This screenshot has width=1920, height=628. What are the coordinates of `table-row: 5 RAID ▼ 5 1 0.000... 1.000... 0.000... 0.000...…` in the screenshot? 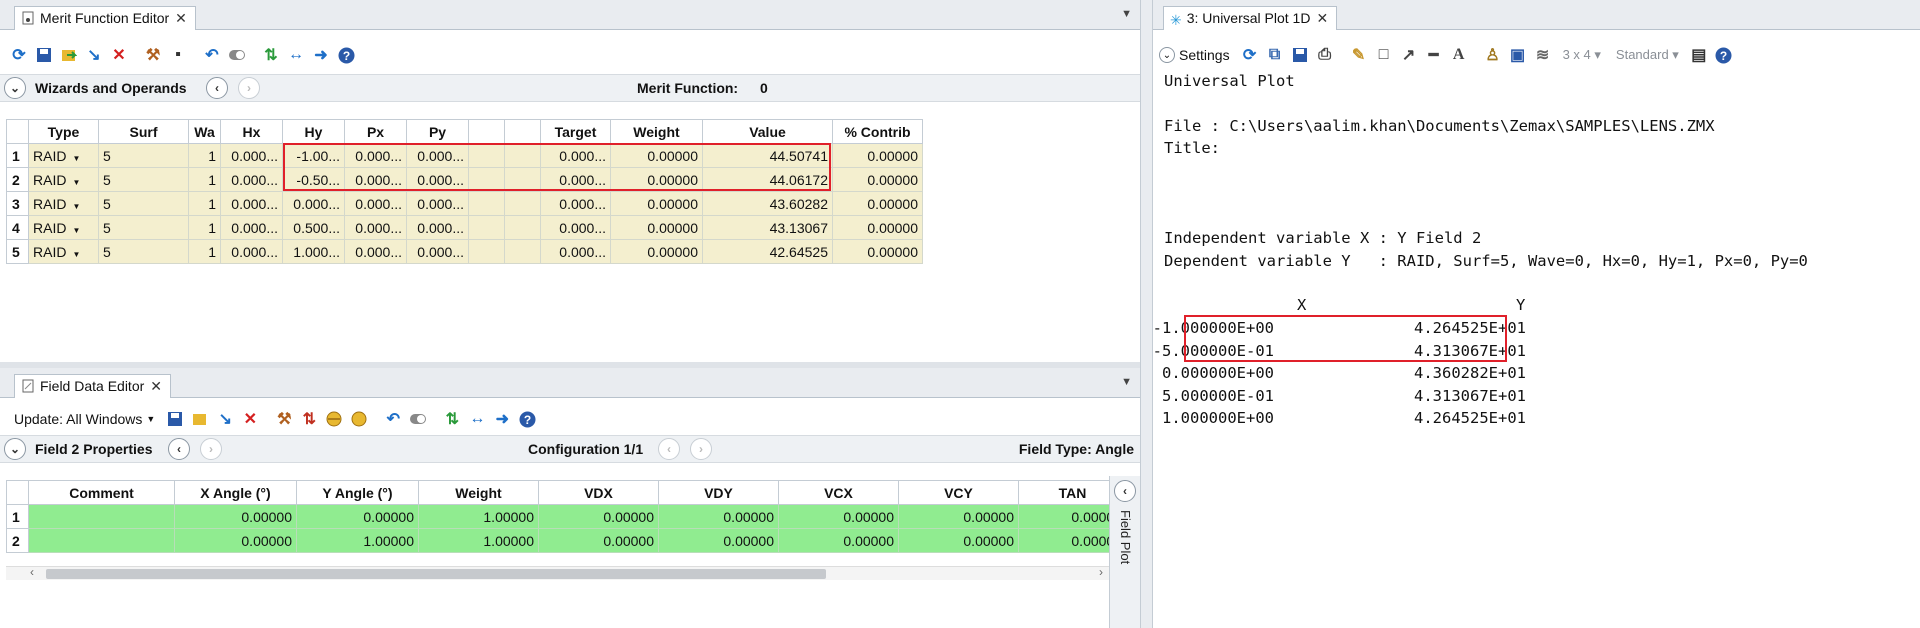 It's located at (464, 251).